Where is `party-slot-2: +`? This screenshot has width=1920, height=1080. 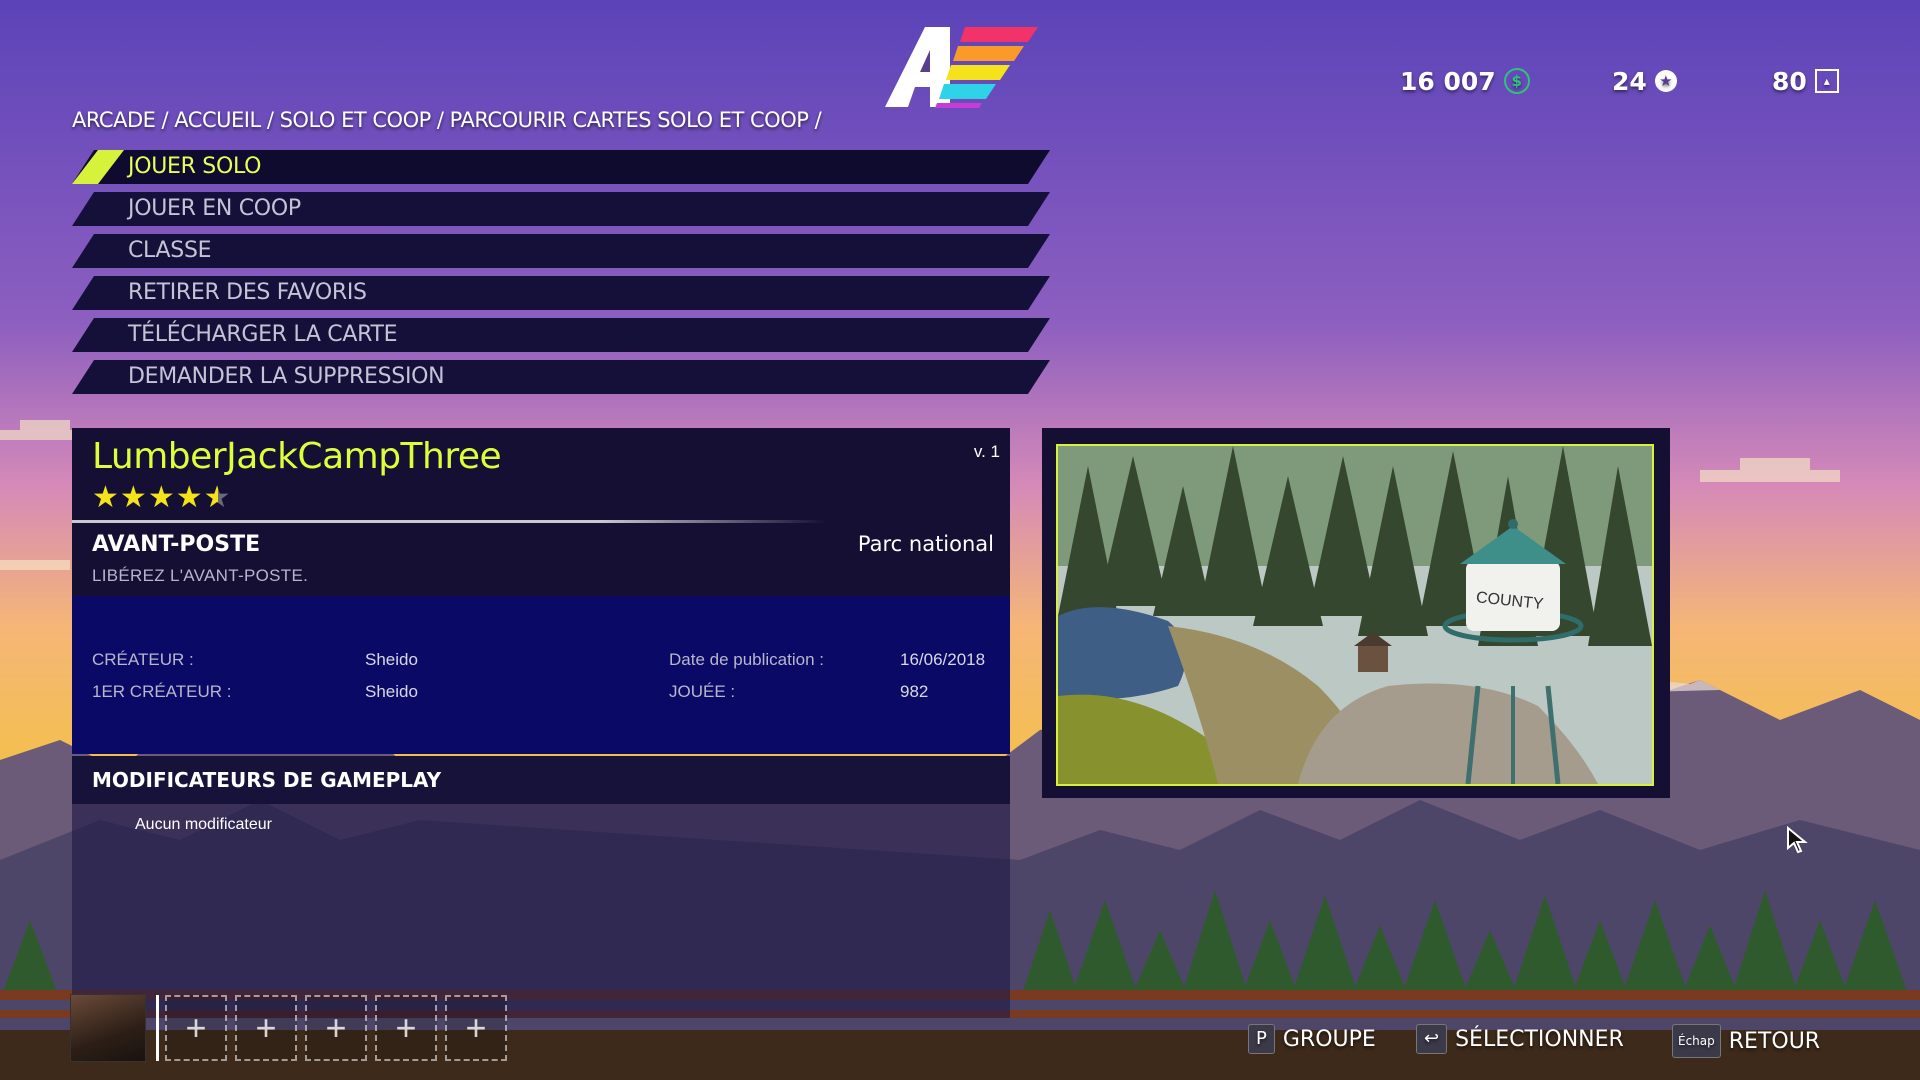 party-slot-2: + is located at coordinates (266, 1028).